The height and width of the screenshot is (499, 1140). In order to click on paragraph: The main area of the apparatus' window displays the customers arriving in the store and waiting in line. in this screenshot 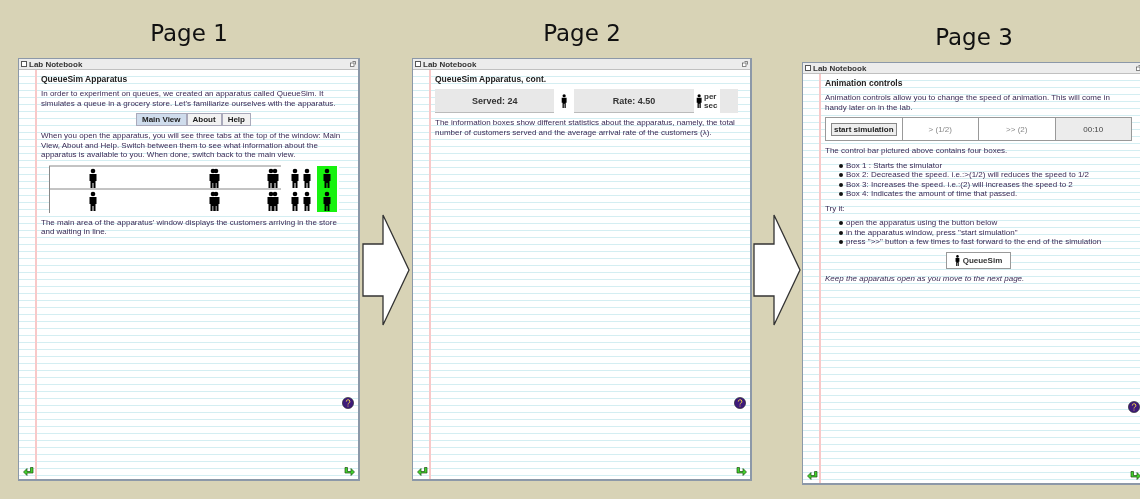, I will do `click(189, 227)`.